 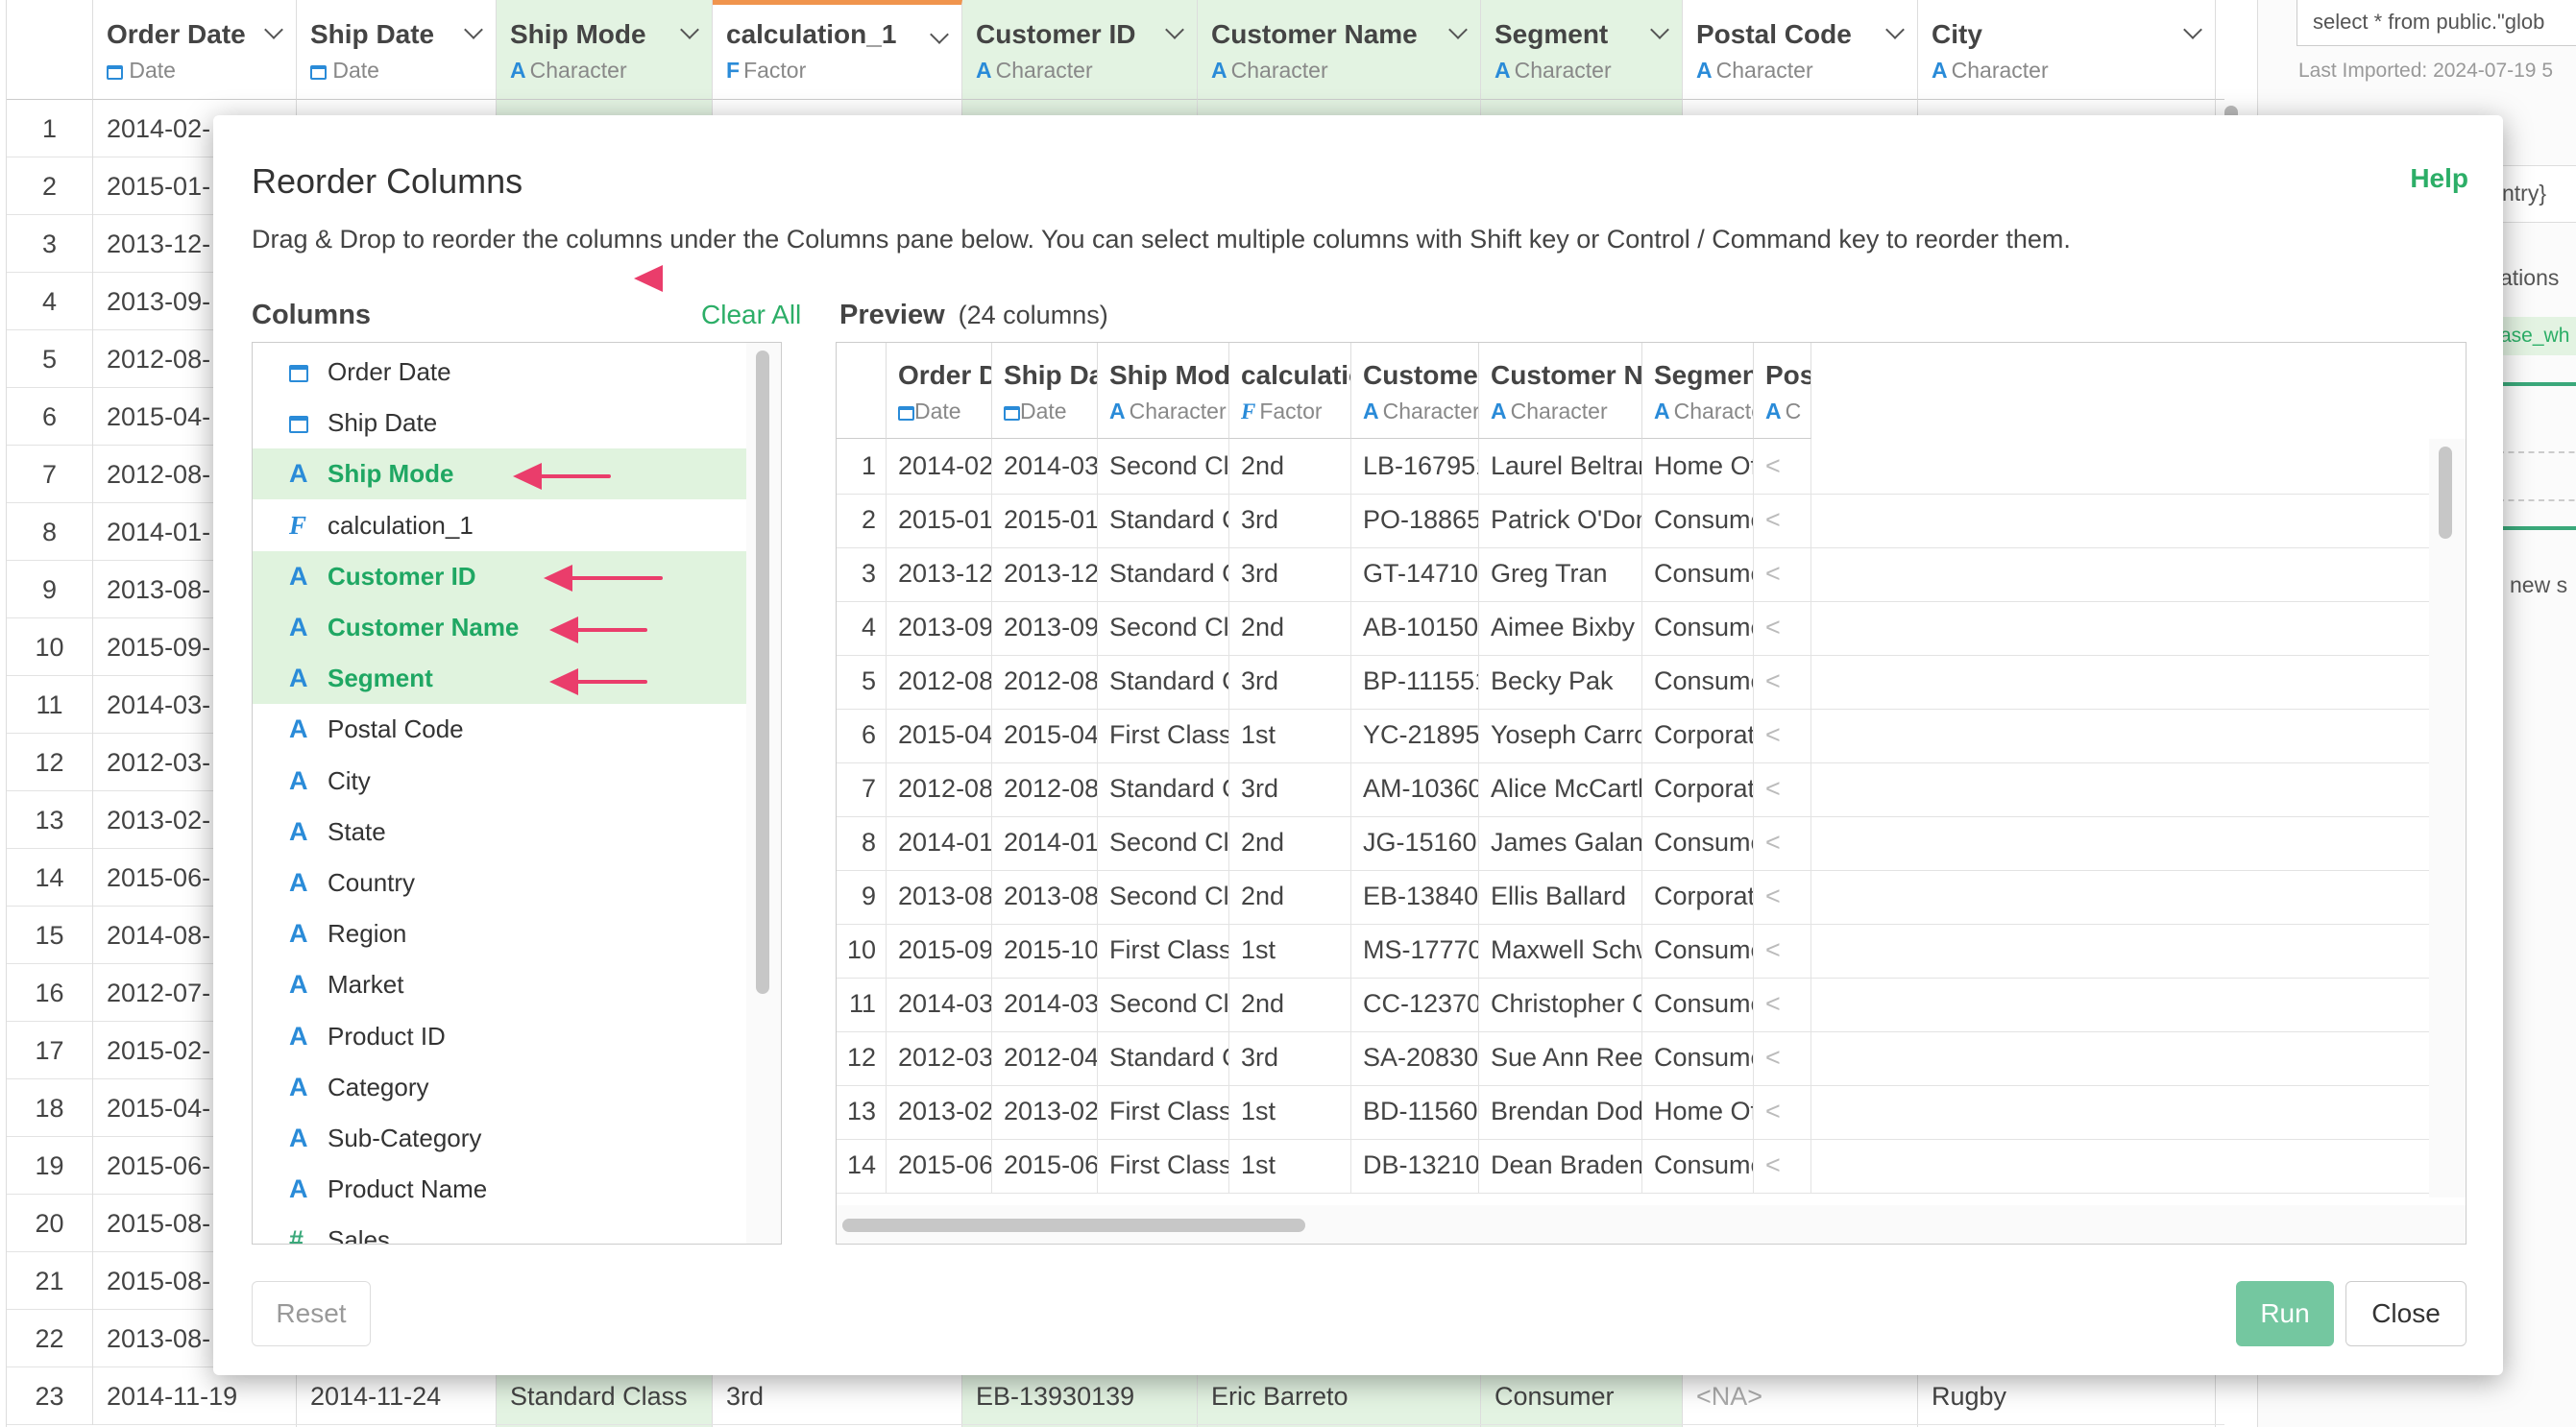 I want to click on preview-calculation-cell: 3rd, so click(x=1290, y=520).